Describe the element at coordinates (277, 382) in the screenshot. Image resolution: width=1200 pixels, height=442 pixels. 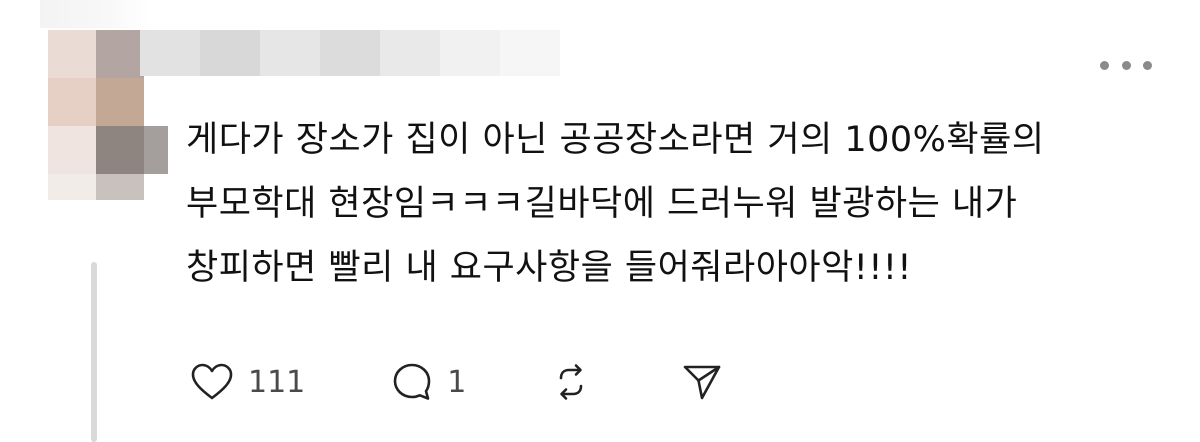
I see `like-count: 111` at that location.